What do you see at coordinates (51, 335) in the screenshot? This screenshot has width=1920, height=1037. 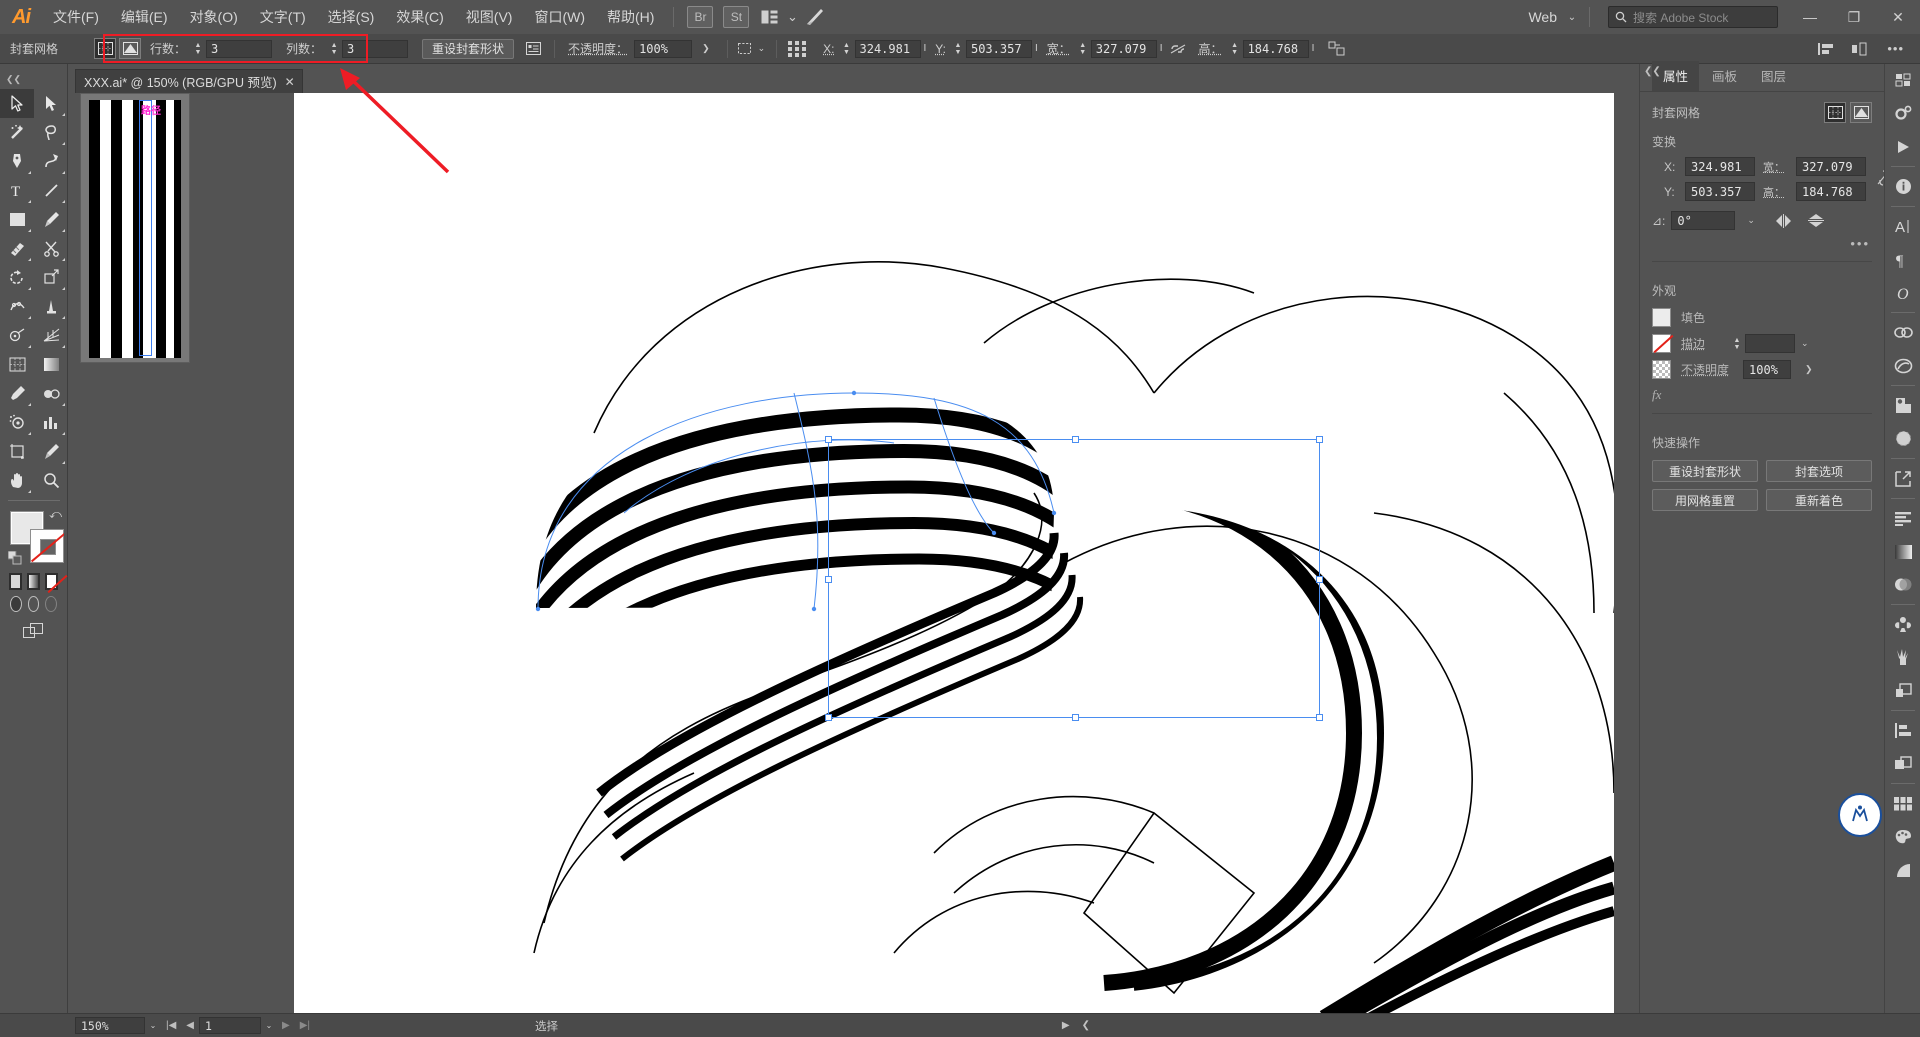 I see `perspective-grid-tool` at bounding box center [51, 335].